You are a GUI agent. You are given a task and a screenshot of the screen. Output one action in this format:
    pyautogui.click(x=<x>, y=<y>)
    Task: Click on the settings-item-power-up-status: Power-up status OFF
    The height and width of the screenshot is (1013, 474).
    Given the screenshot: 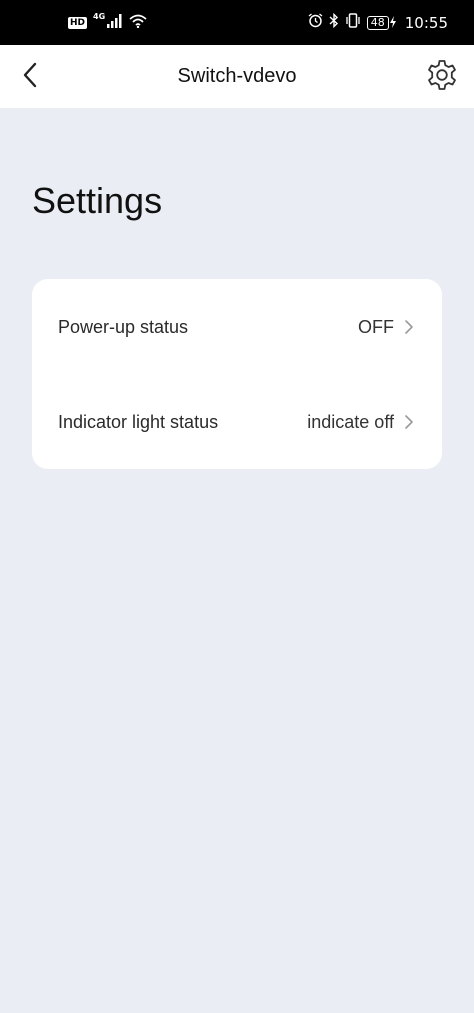 What is the action you would take?
    pyautogui.click(x=237, y=327)
    